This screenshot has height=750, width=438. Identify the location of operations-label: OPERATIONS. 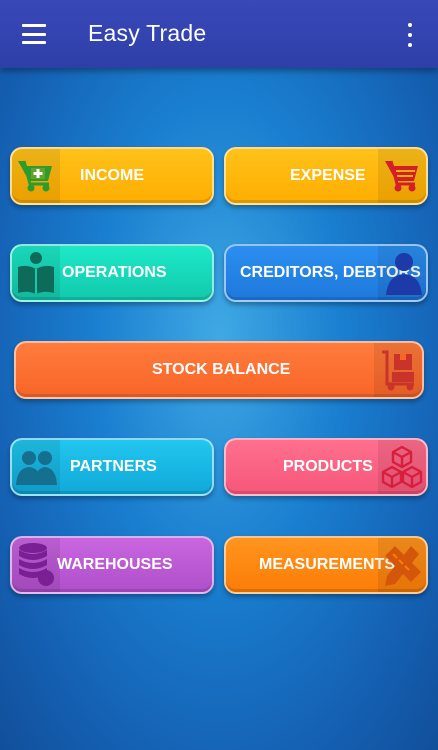
(114, 272).